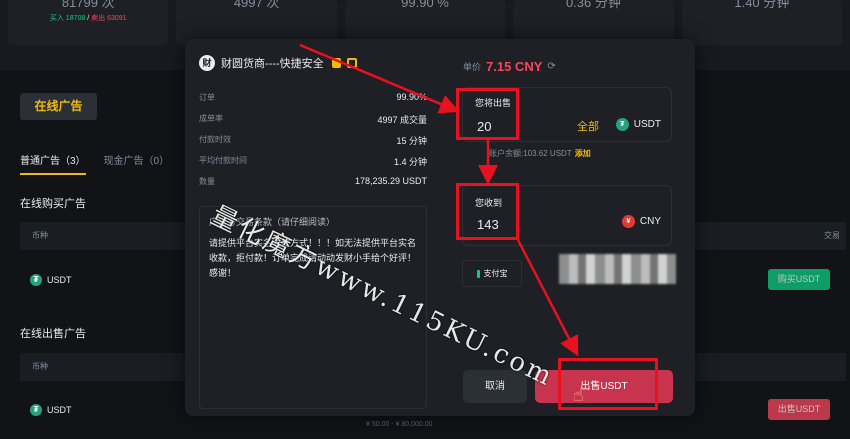  What do you see at coordinates (390, 181) in the screenshot?
I see `info-value: 178,235.29 USDT` at bounding box center [390, 181].